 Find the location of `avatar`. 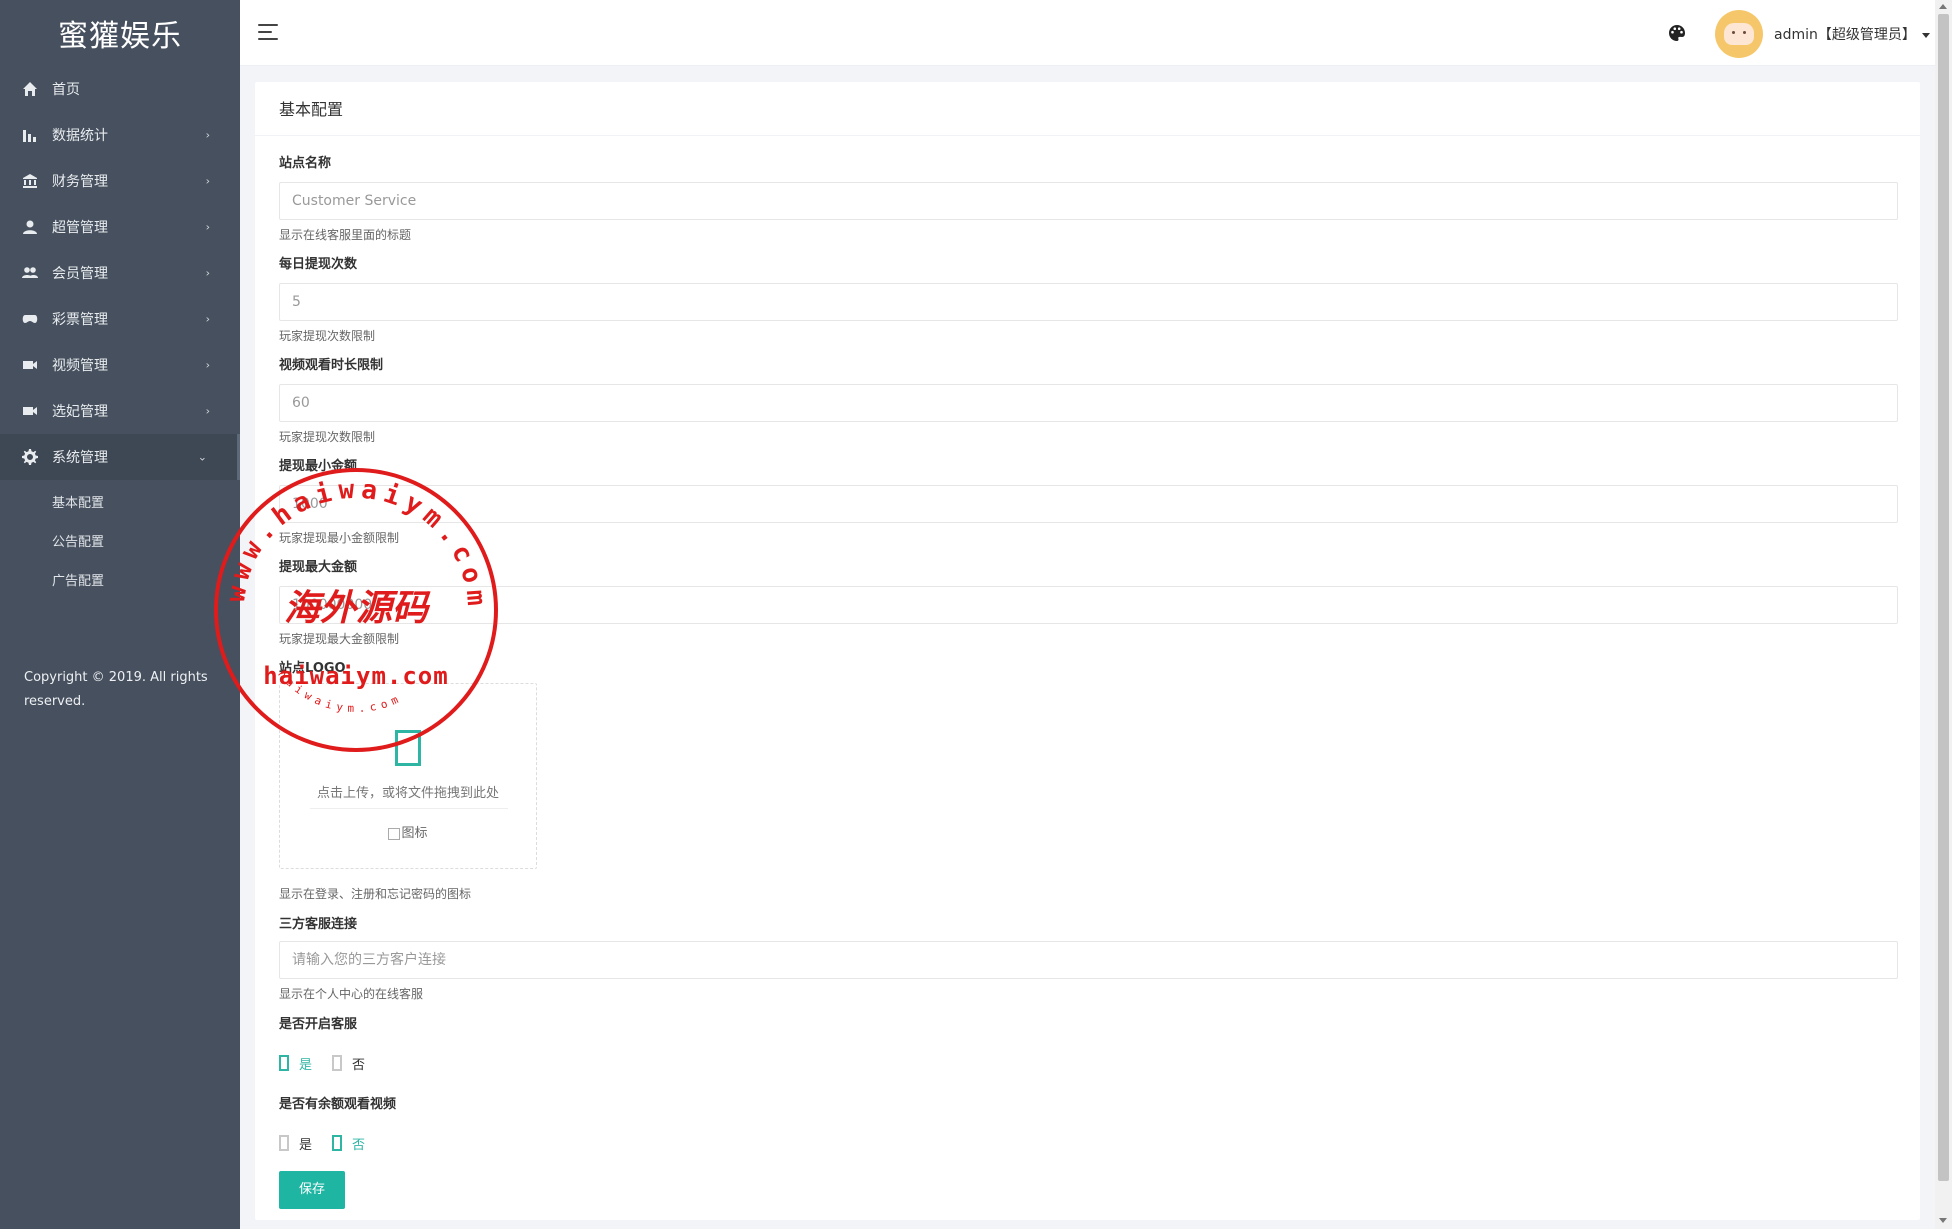

avatar is located at coordinates (1739, 34).